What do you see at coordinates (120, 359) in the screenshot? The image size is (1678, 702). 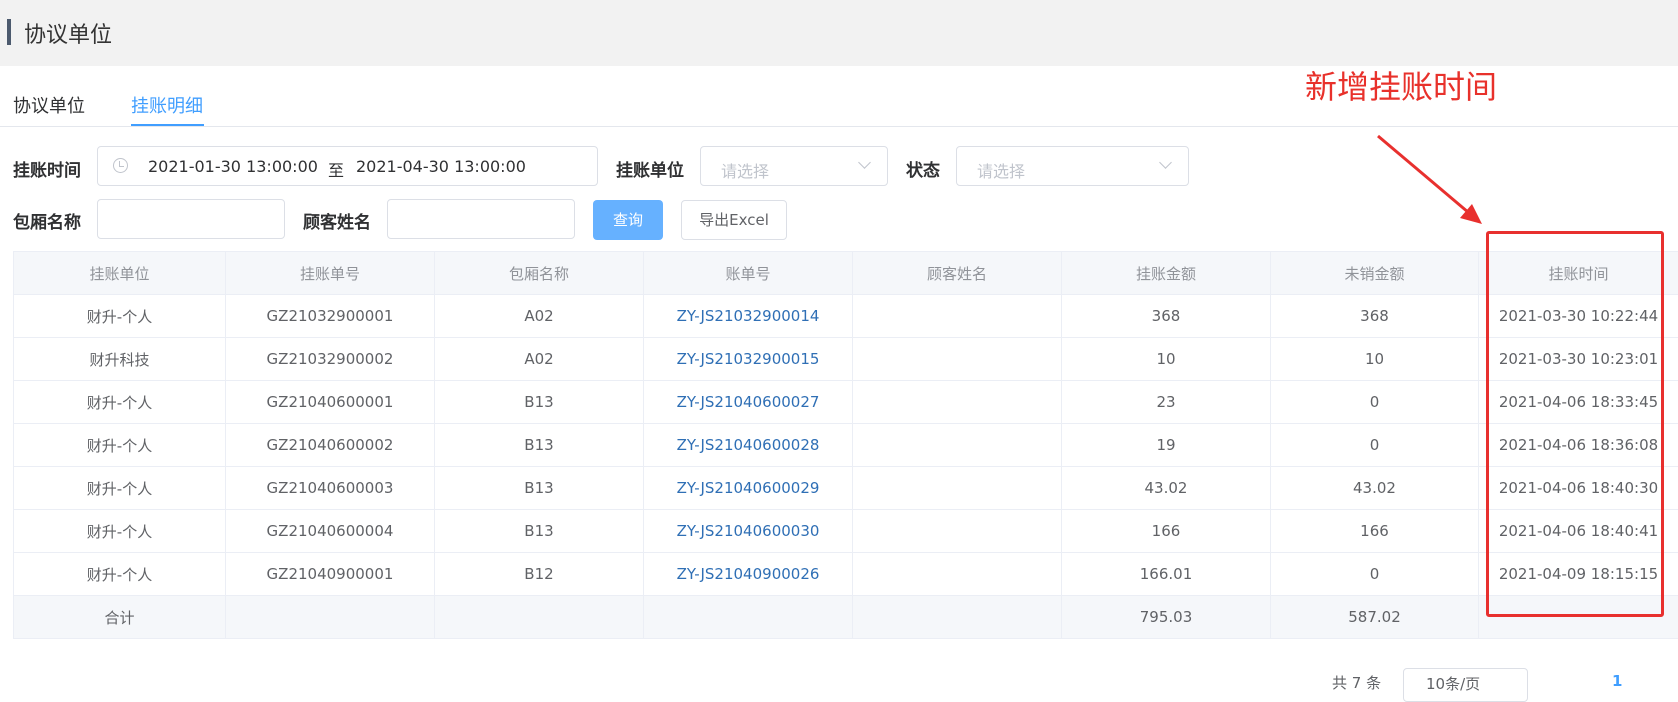 I see `table-cell: 财升科技` at bounding box center [120, 359].